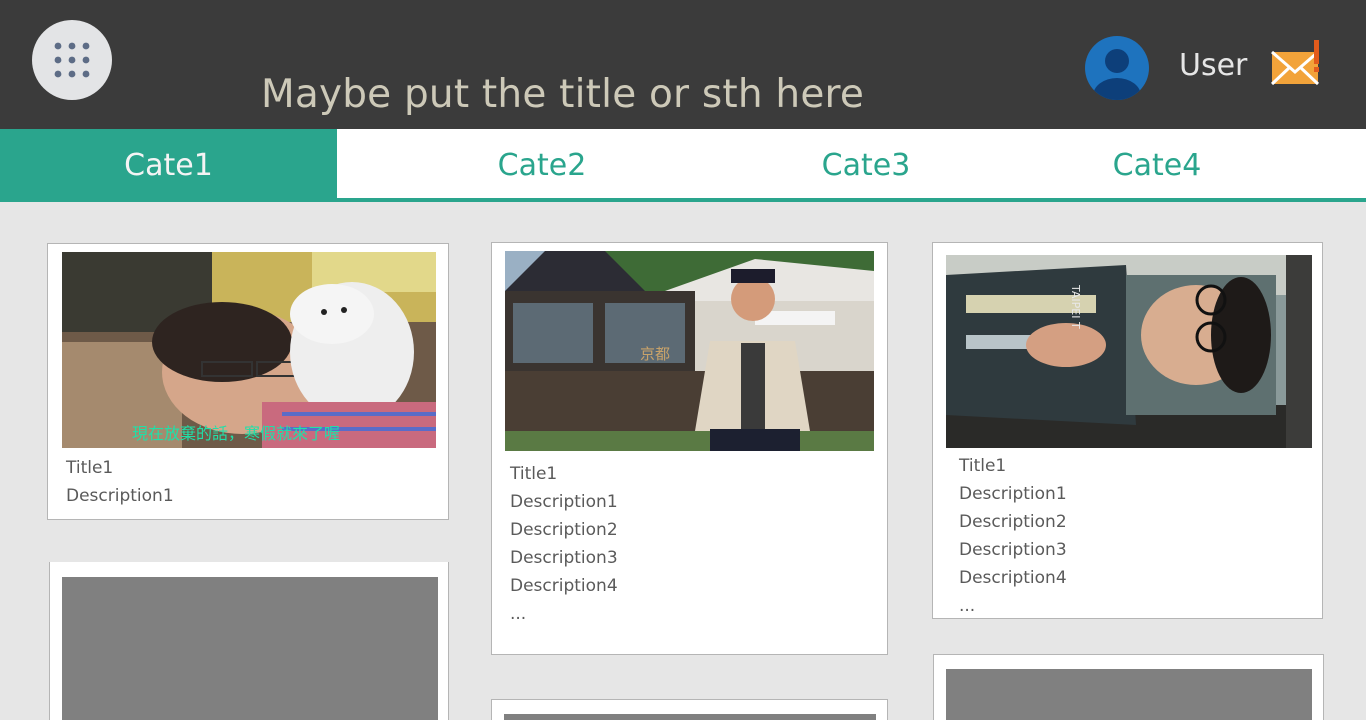  Describe the element at coordinates (1117, 68) in the screenshot. I see `user-avatar-icon` at that location.